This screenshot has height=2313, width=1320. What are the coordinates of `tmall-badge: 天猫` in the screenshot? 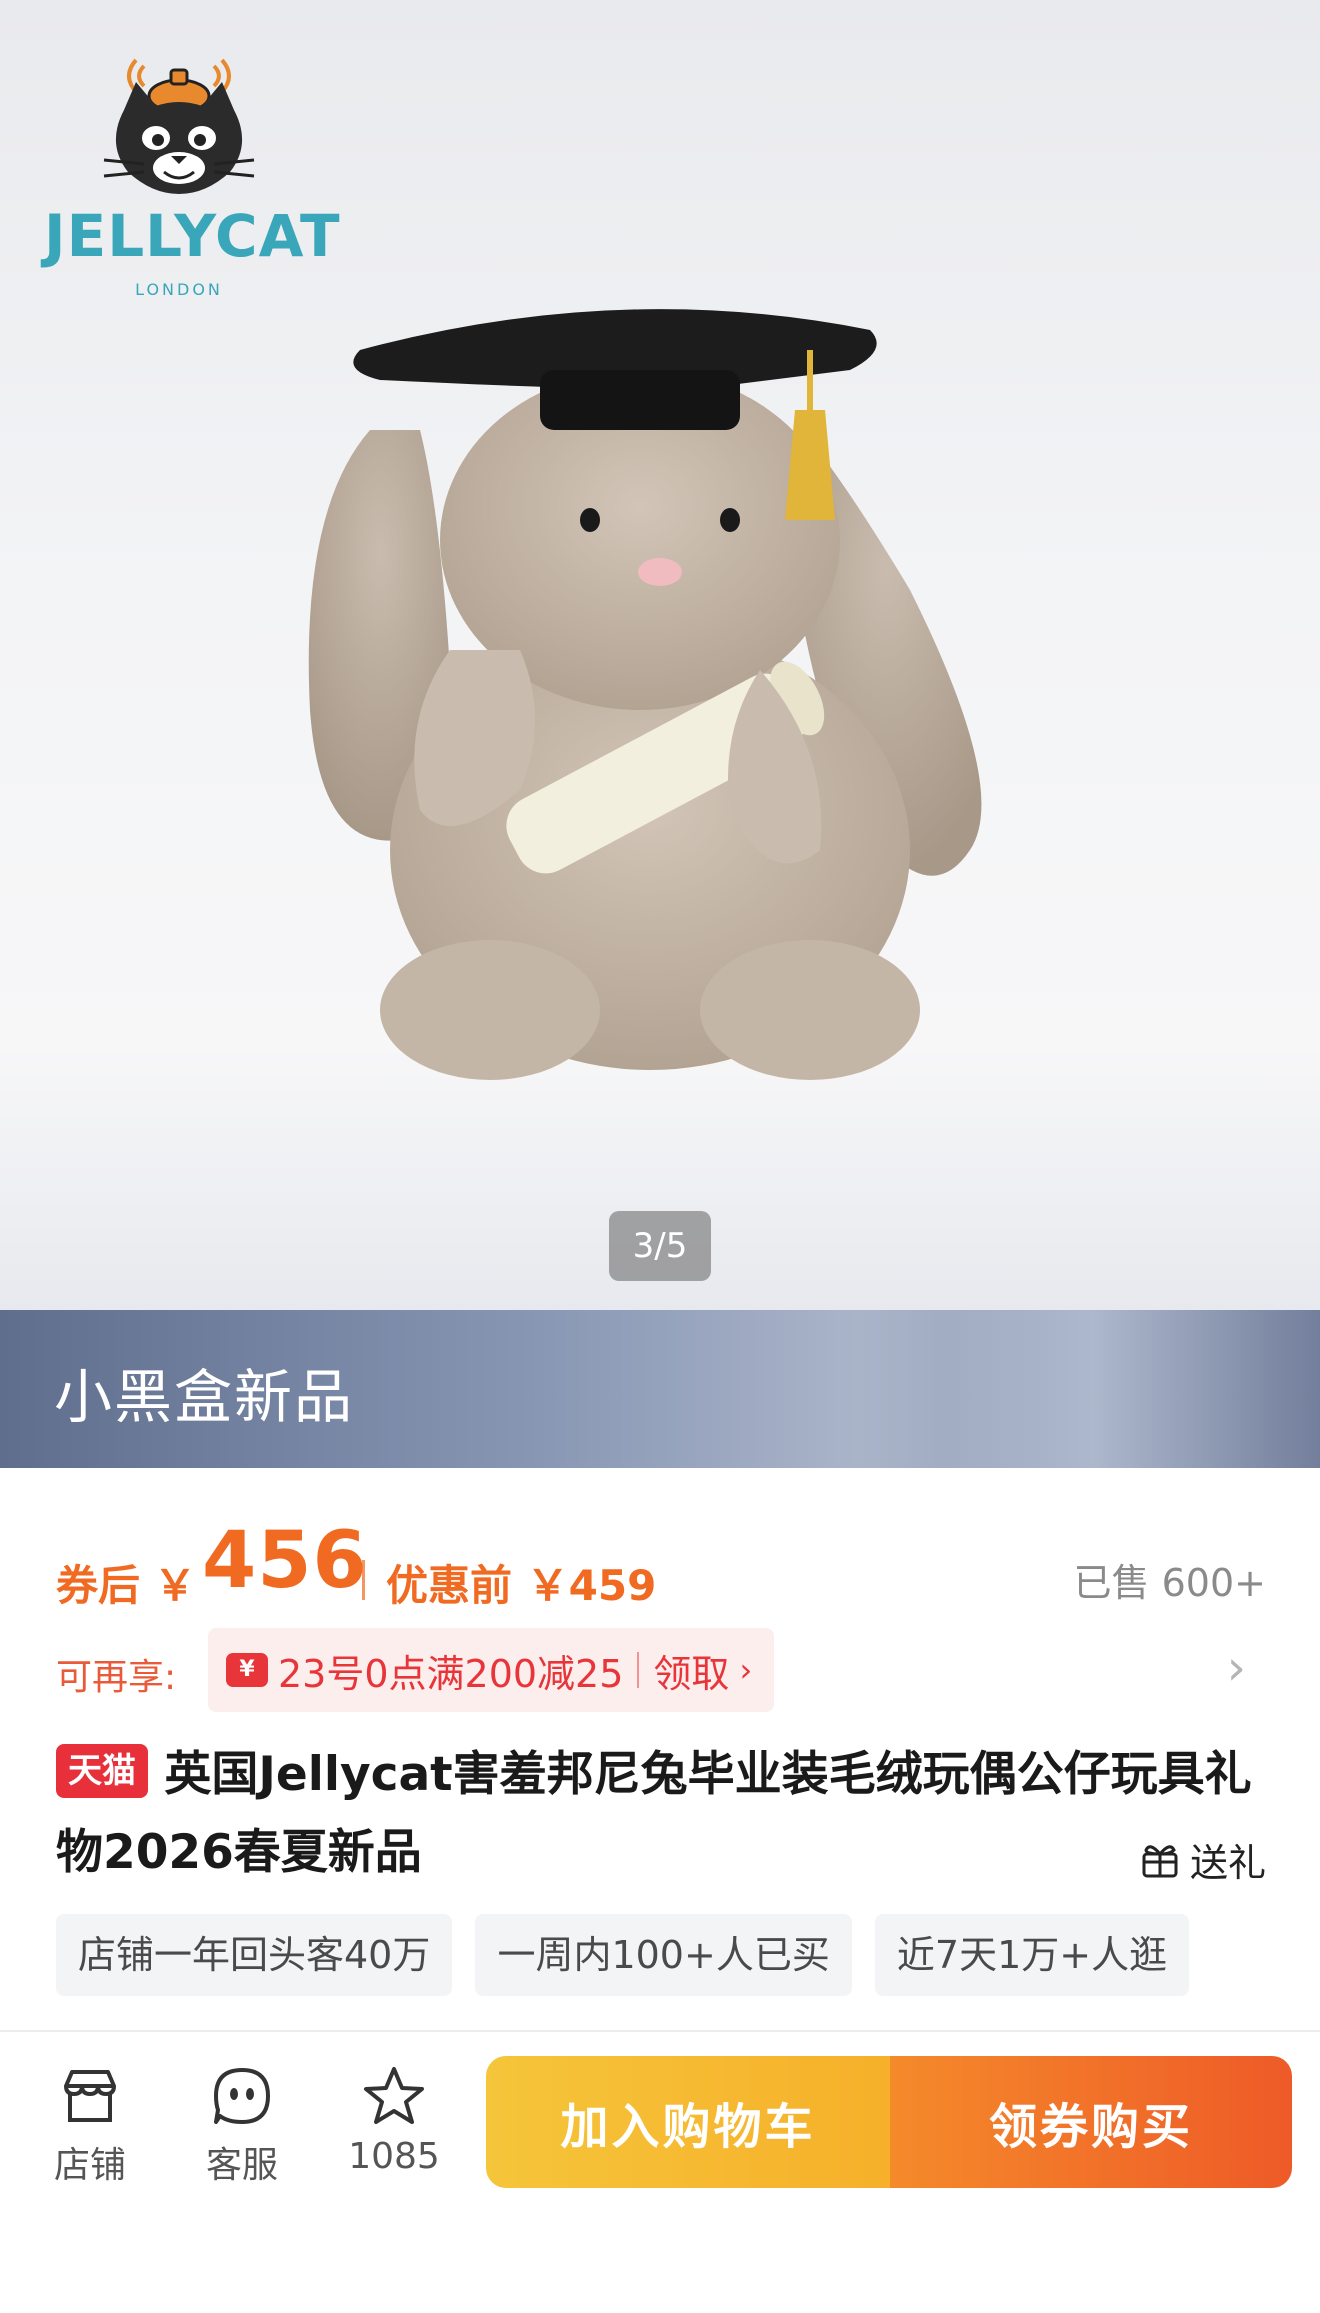 It's located at (102, 1771).